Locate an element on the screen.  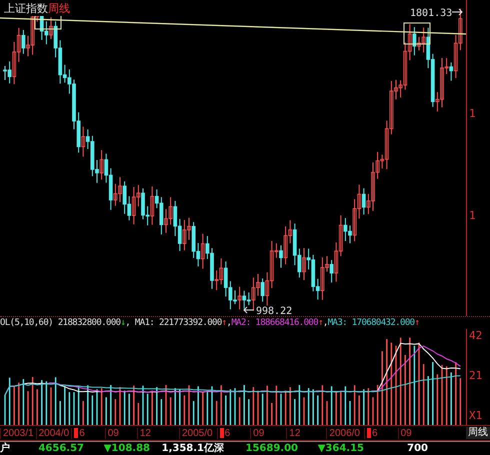
volume-axis-label: X1 is located at coordinates (475, 415).